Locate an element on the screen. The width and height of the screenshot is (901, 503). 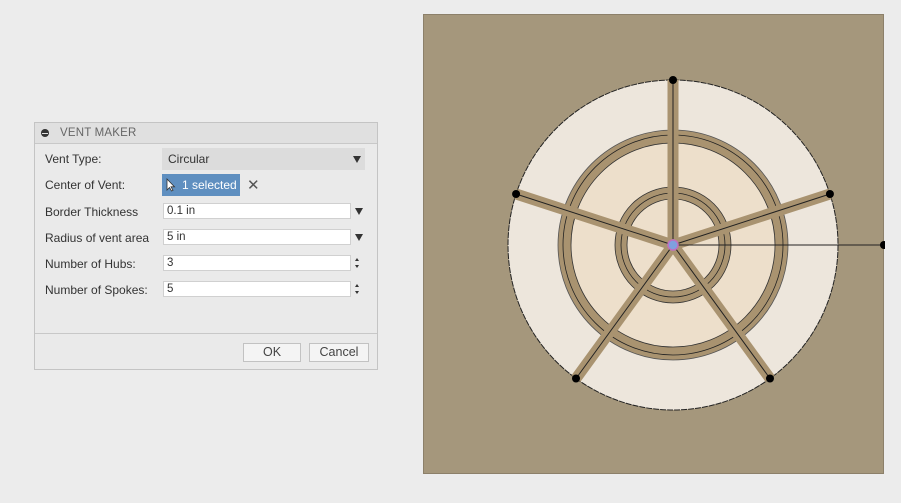
spokes-input is located at coordinates (257, 289).